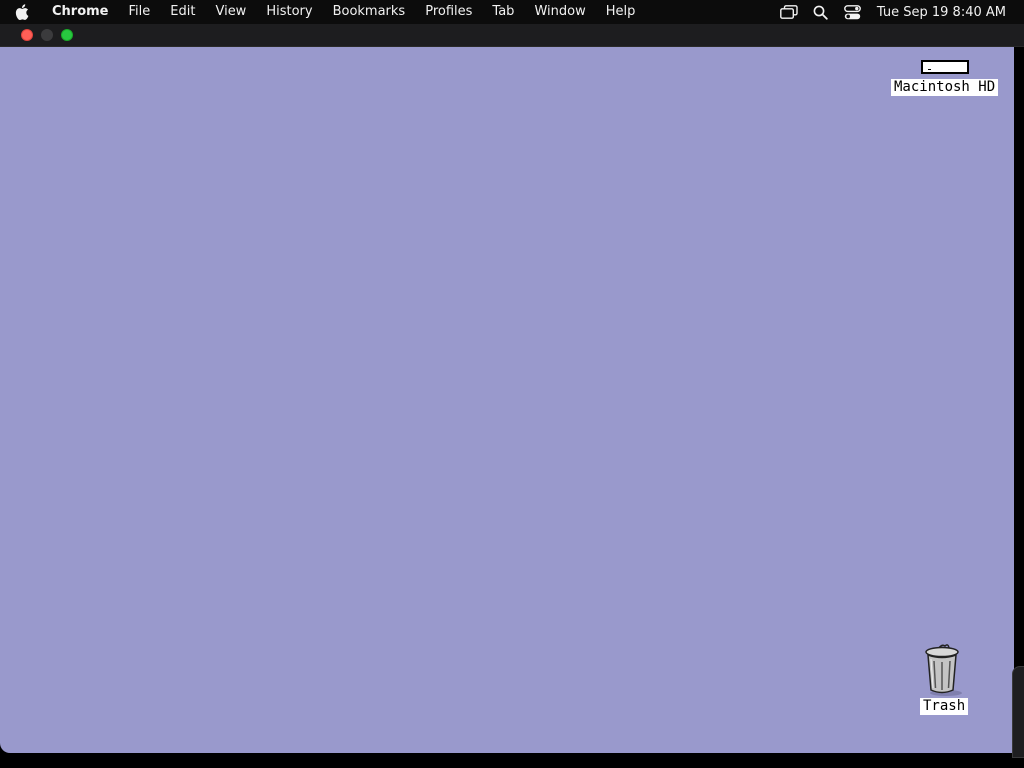  What do you see at coordinates (944, 67) in the screenshot?
I see `hard-drive-icon` at bounding box center [944, 67].